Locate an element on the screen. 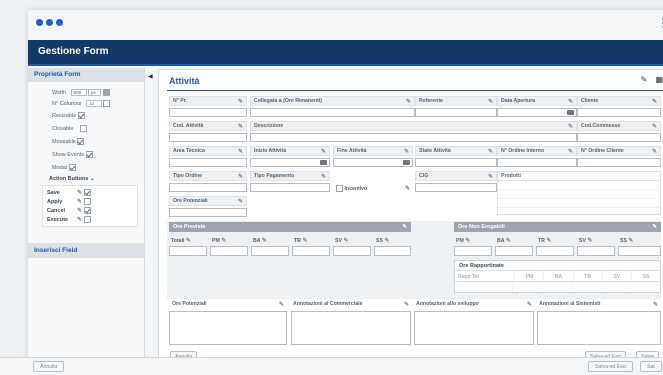 The width and height of the screenshot is (663, 375). inizio-attivita-input is located at coordinates (290, 162).